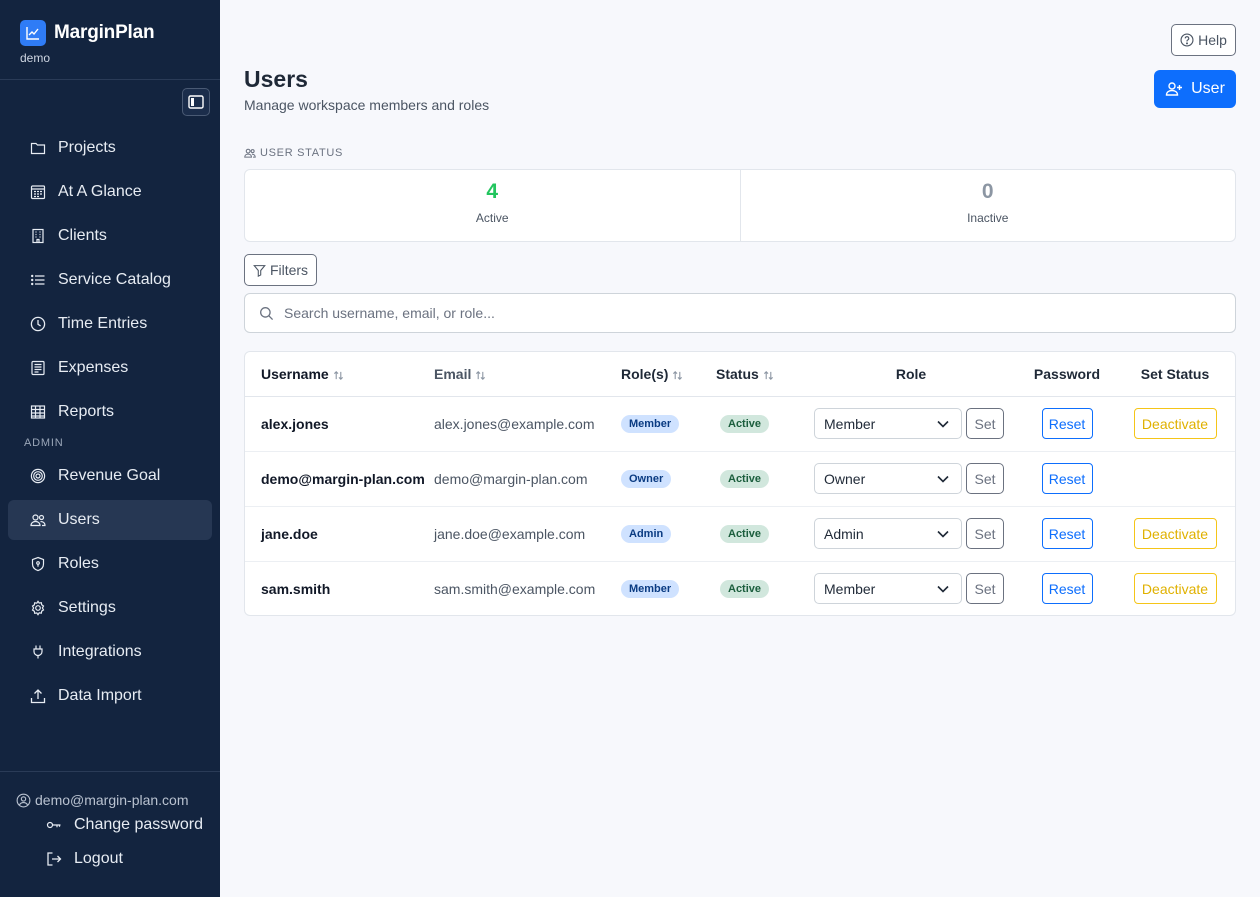 The image size is (1260, 897). I want to click on add-user-label: User, so click(1208, 88).